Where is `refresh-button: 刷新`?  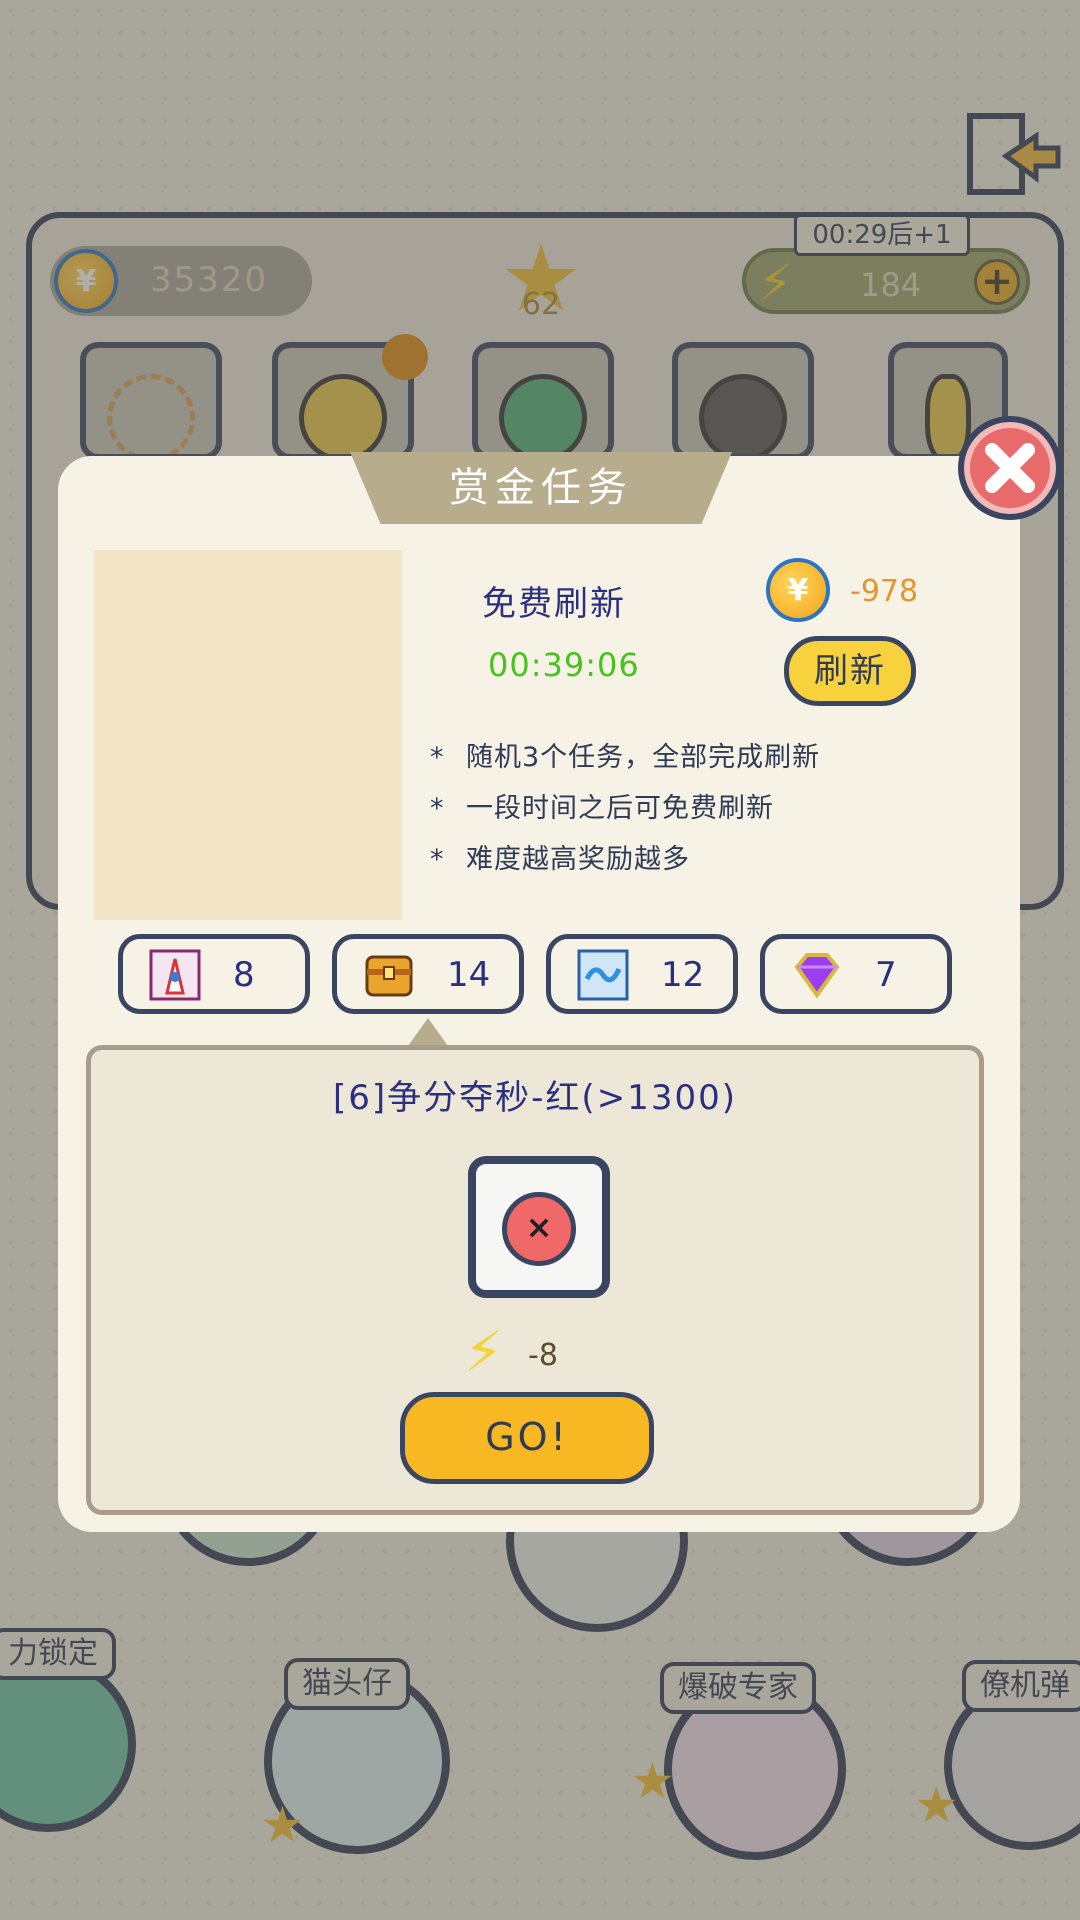
refresh-button: 刷新 is located at coordinates (850, 671).